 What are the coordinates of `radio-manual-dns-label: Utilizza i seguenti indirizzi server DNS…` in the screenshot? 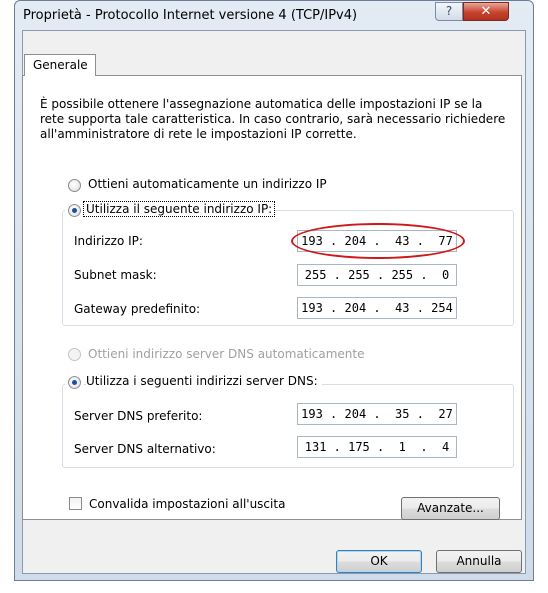 It's located at (204, 381).